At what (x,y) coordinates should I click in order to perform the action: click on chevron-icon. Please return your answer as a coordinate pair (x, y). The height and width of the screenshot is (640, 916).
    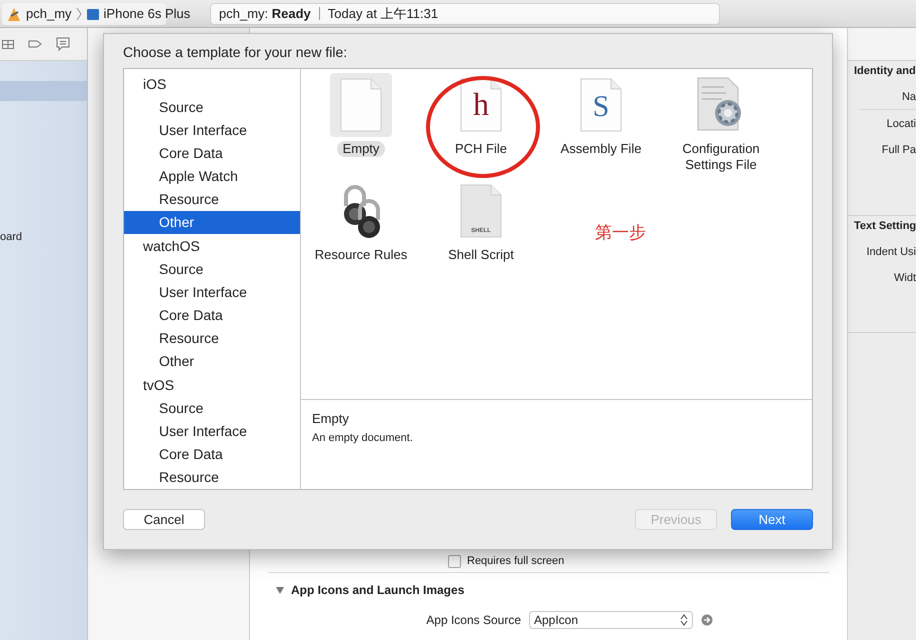
    Looking at the image, I should click on (79, 14).